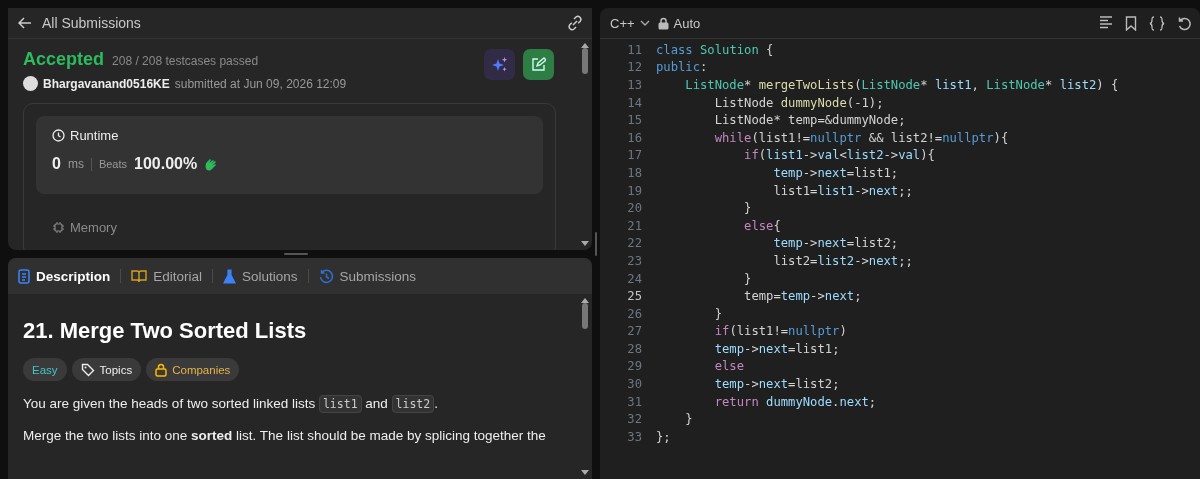 This screenshot has height=479, width=1200. I want to click on line-number: 16, so click(634, 137).